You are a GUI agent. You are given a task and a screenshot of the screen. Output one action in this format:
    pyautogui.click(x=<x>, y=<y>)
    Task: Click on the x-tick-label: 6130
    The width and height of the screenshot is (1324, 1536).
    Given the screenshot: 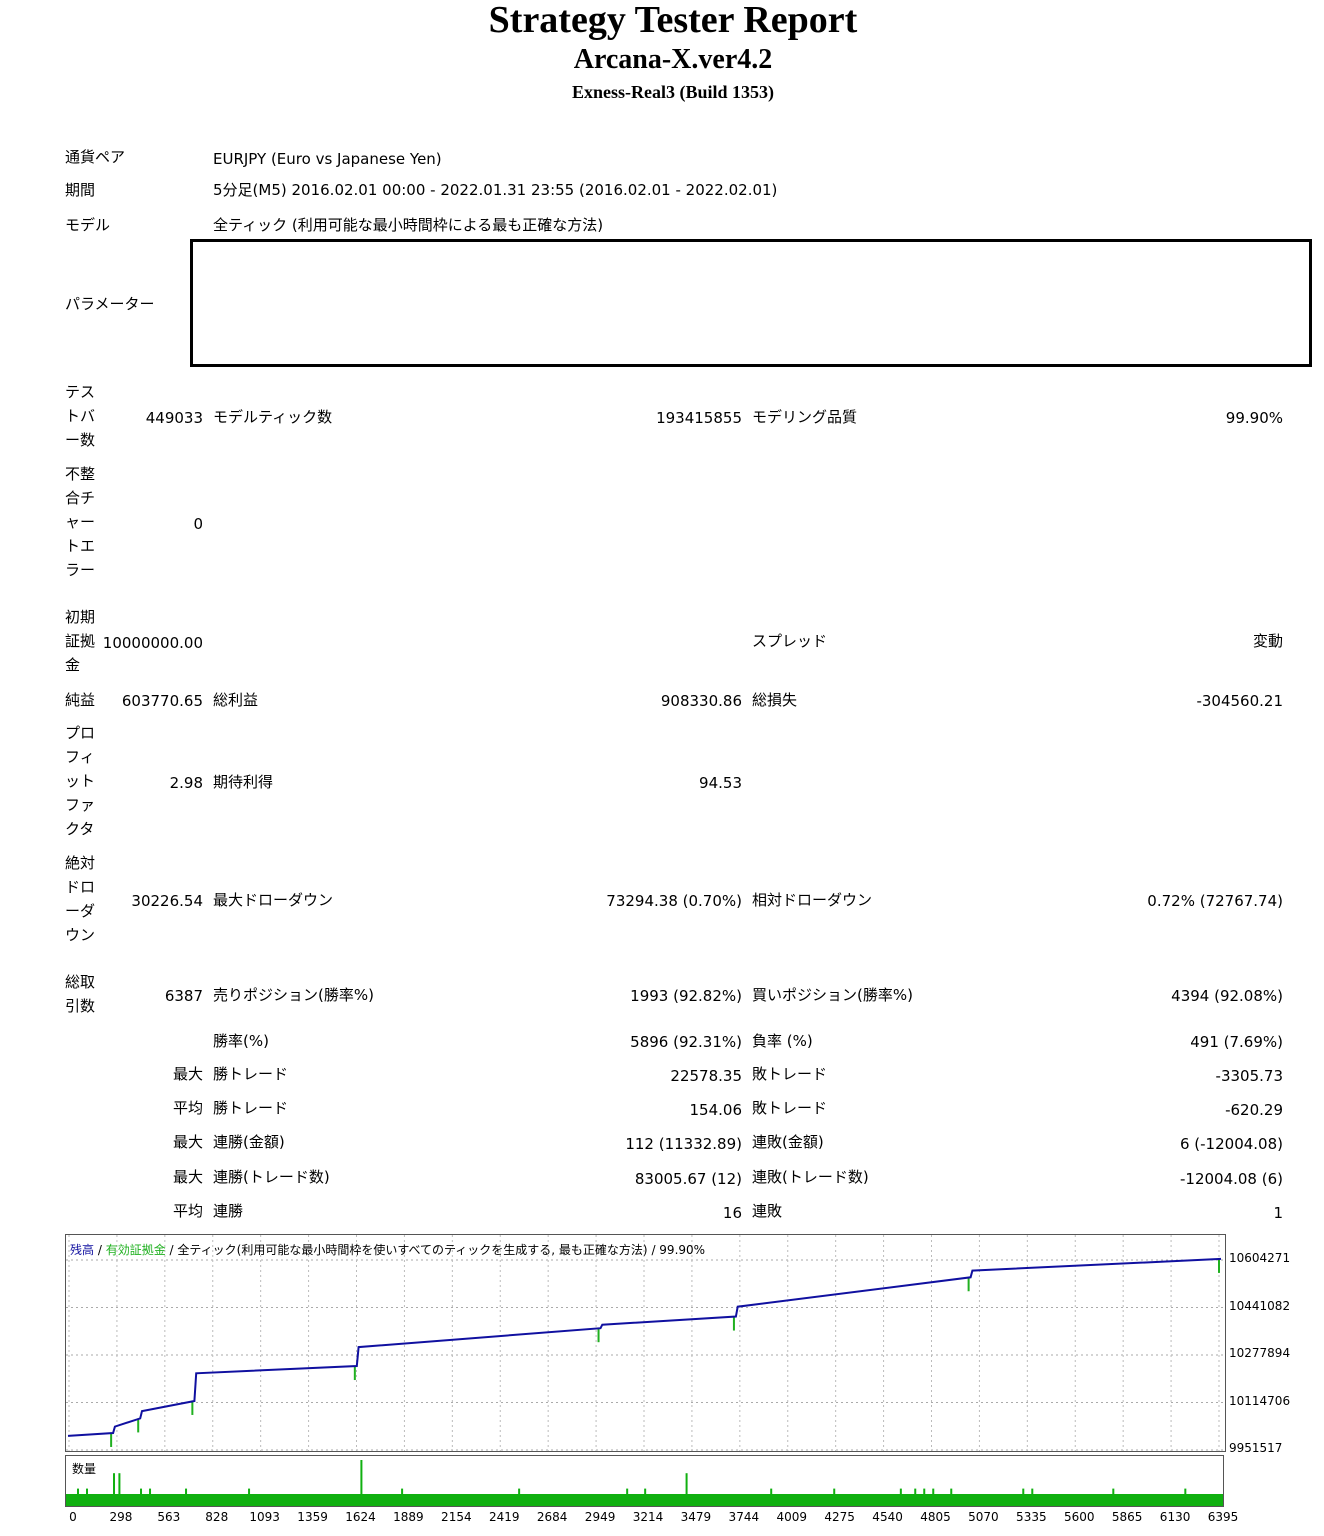 What is the action you would take?
    pyautogui.click(x=1175, y=1517)
    